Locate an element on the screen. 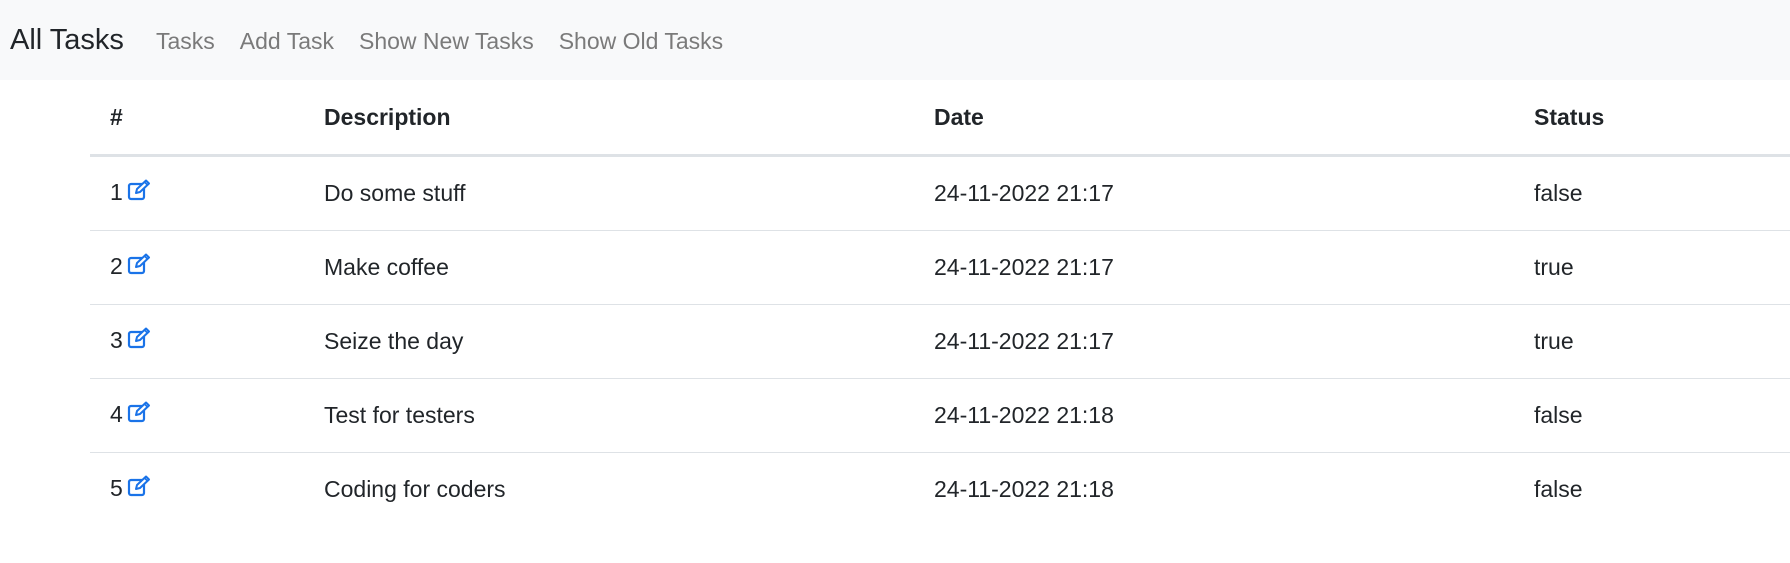 Image resolution: width=1790 pixels, height=563 pixels. task-id-cell: 5 is located at coordinates (197, 489).